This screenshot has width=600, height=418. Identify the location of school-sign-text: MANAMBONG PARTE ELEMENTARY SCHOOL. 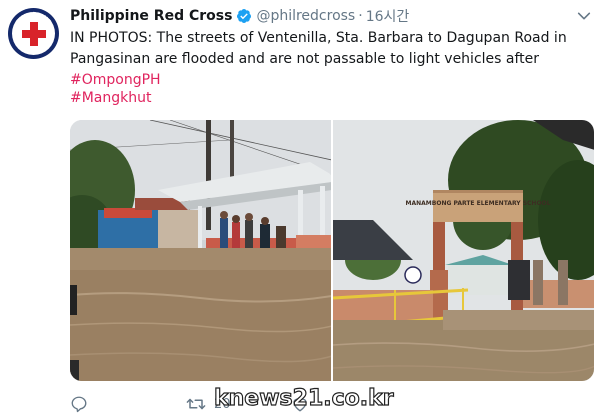
(478, 203).